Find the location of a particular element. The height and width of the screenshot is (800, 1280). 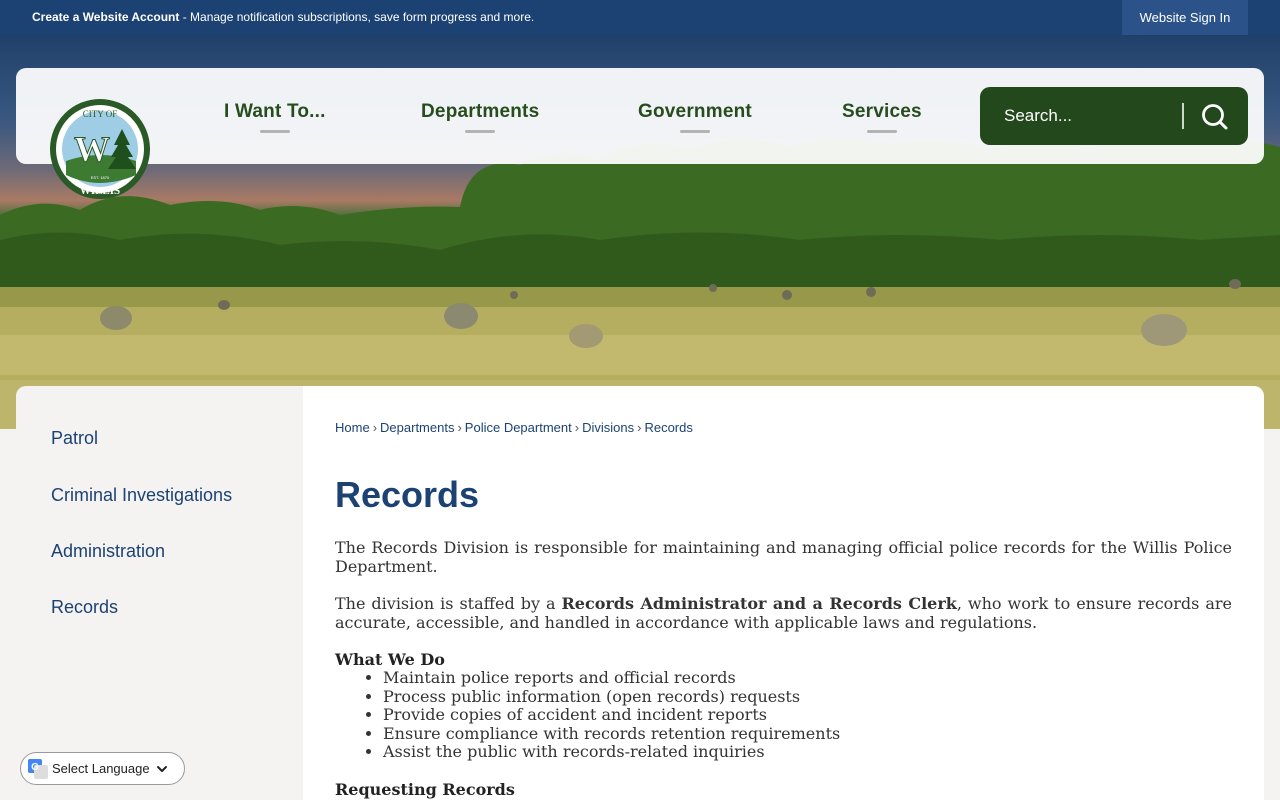

create-account-label: Create a Website Account is located at coordinates (105, 17).